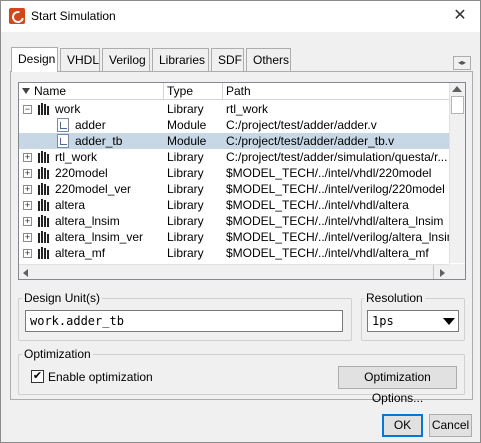  Describe the element at coordinates (336, 91) in the screenshot. I see `column-header-path: Path` at that location.